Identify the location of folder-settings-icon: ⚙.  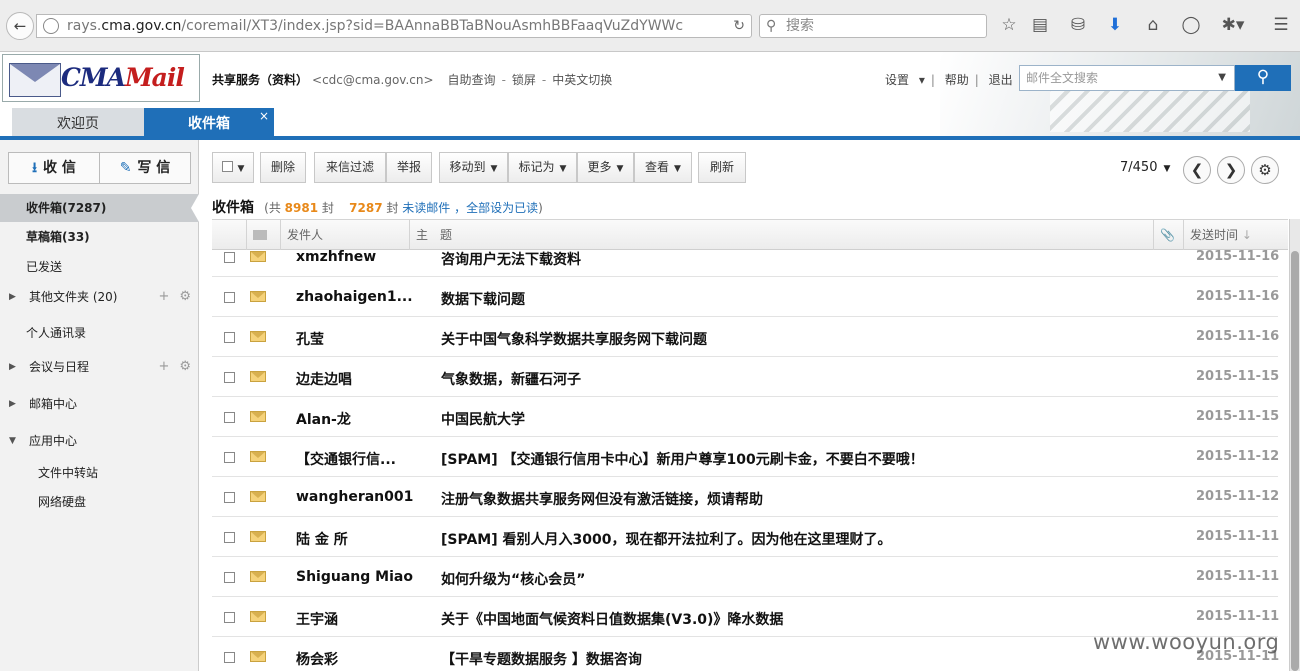
(185, 296).